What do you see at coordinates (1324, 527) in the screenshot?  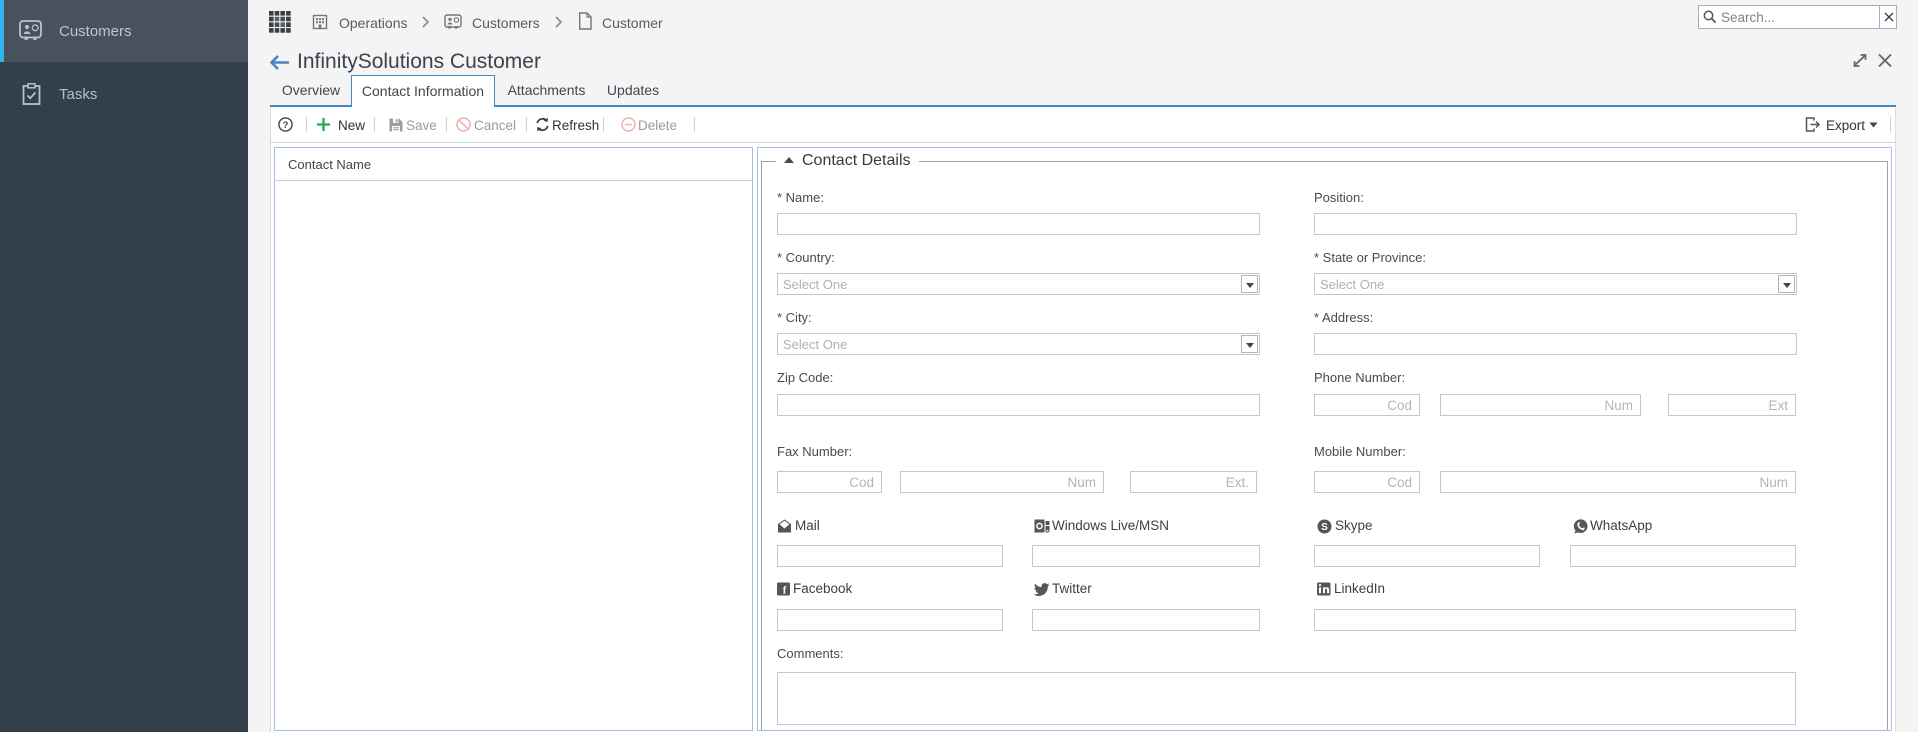 I see `svg-text: S` at bounding box center [1324, 527].